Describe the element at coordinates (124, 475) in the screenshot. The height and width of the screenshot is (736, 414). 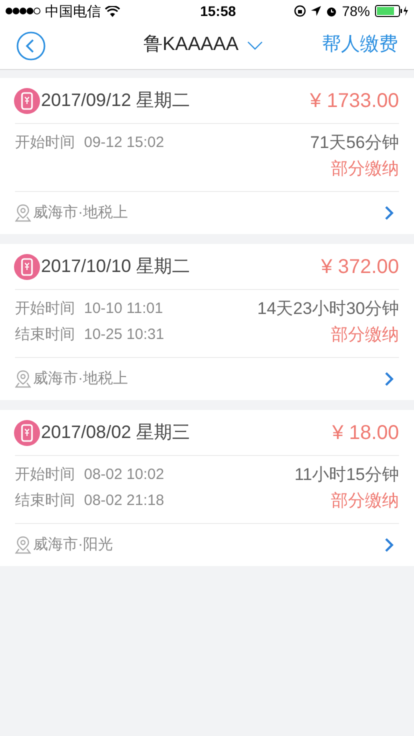
I see `time-value: 08-02 10:02` at that location.